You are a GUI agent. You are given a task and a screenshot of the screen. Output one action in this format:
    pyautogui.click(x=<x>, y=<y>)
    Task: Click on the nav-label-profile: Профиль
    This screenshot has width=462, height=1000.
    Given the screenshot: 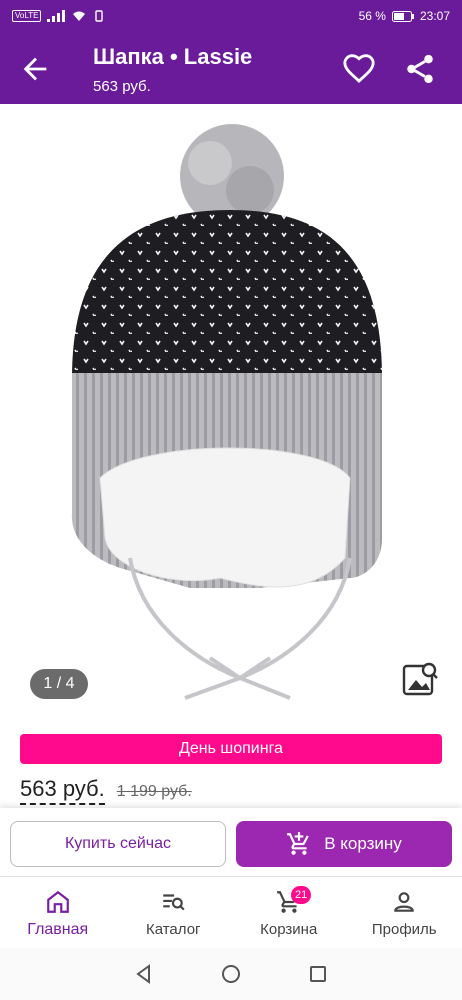 What is the action you would take?
    pyautogui.click(x=404, y=929)
    